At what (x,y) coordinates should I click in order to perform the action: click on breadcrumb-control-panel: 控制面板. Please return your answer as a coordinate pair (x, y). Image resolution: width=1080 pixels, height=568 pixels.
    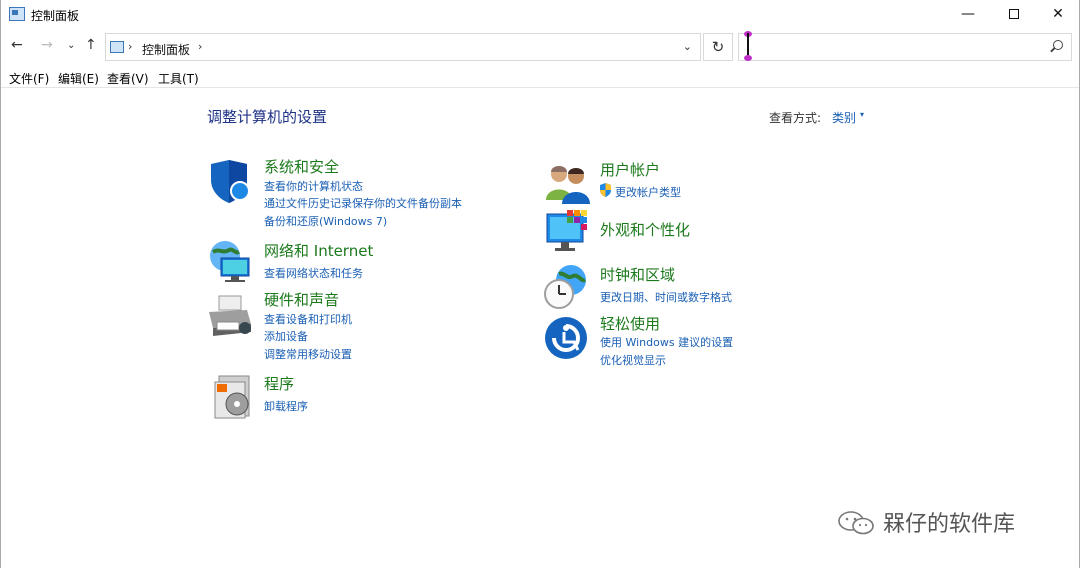
    Looking at the image, I should click on (166, 49).